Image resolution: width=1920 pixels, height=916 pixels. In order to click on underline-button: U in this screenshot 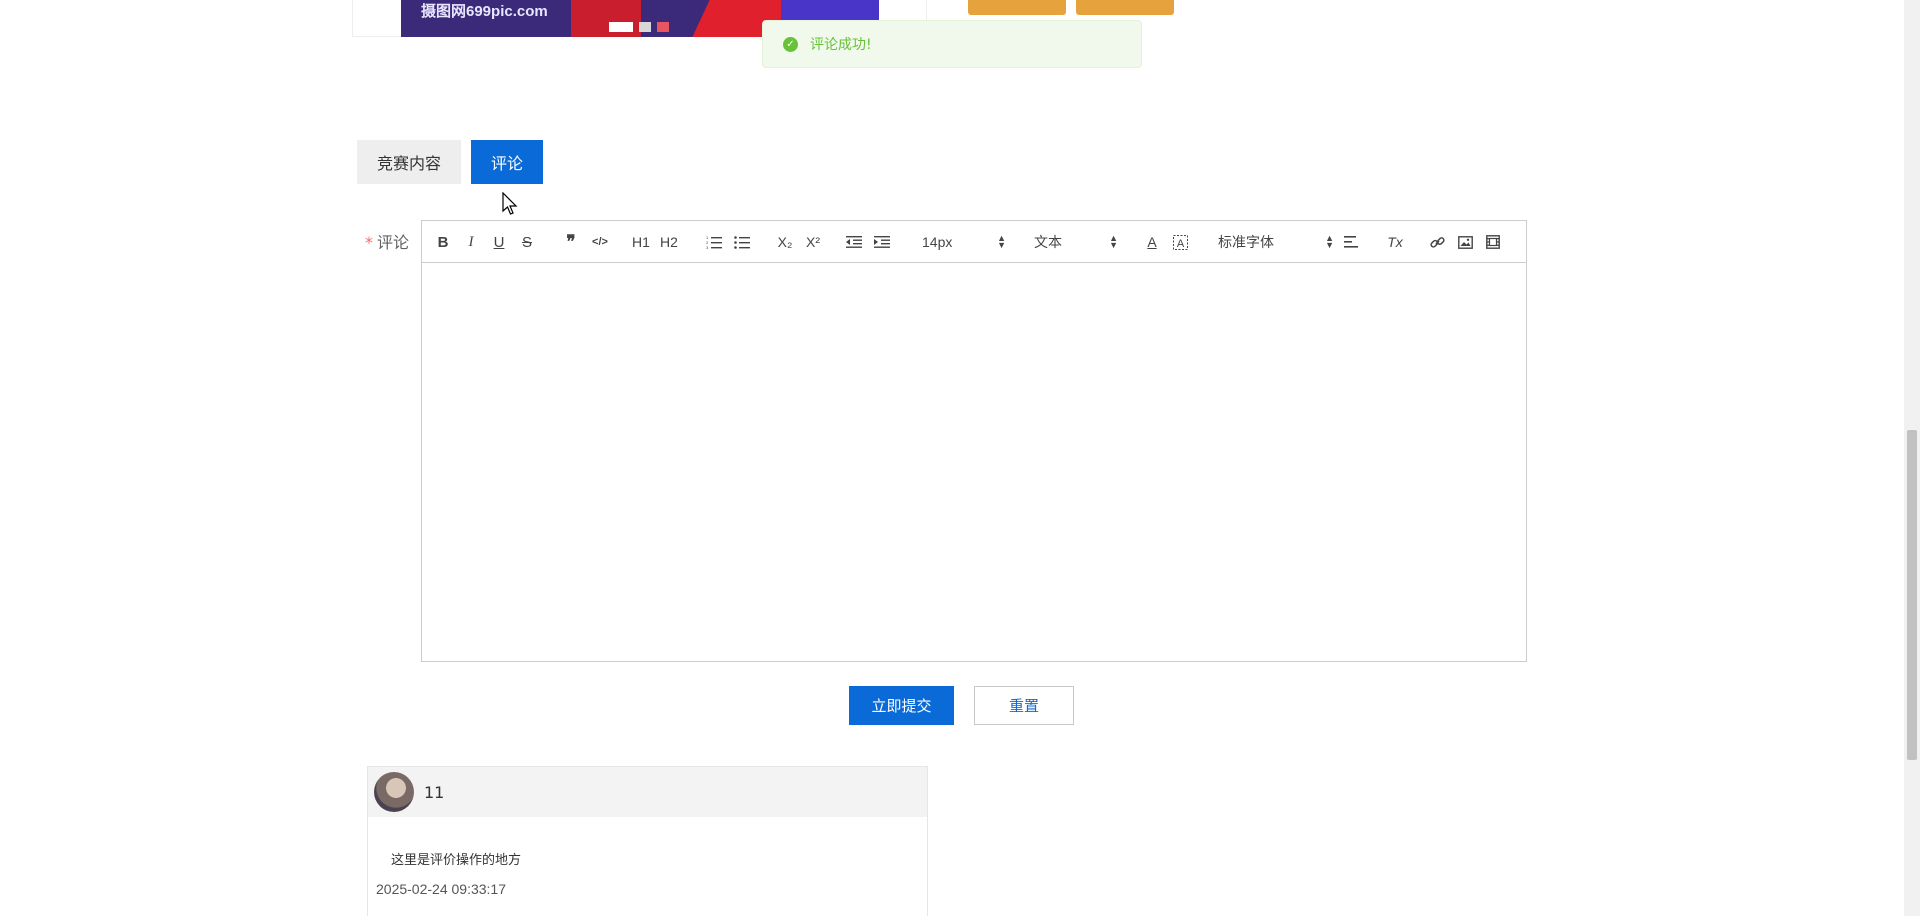, I will do `click(499, 242)`.